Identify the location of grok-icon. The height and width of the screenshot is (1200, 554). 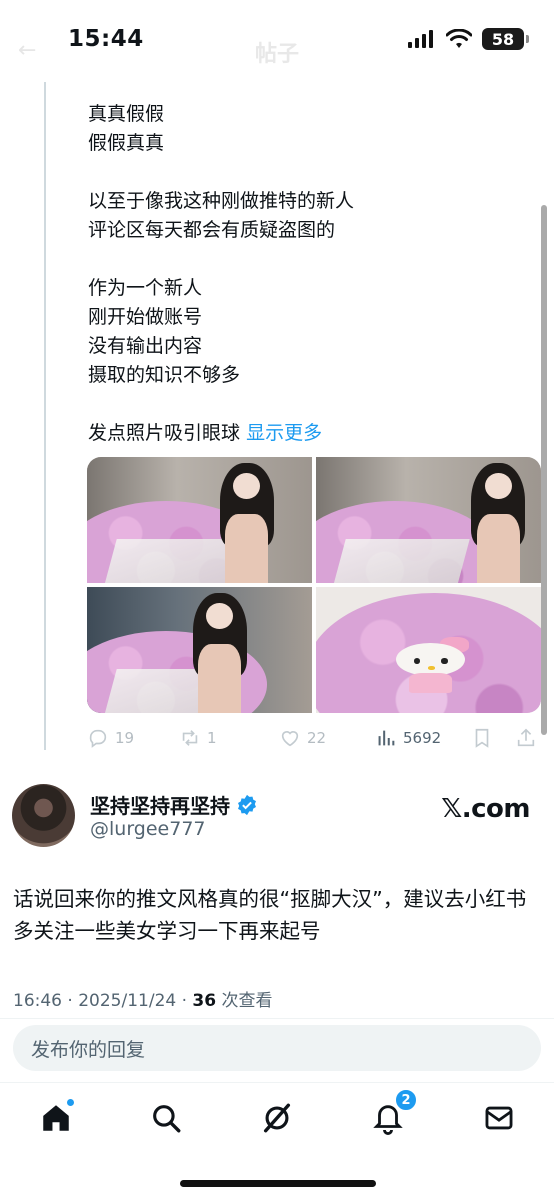
(277, 1118).